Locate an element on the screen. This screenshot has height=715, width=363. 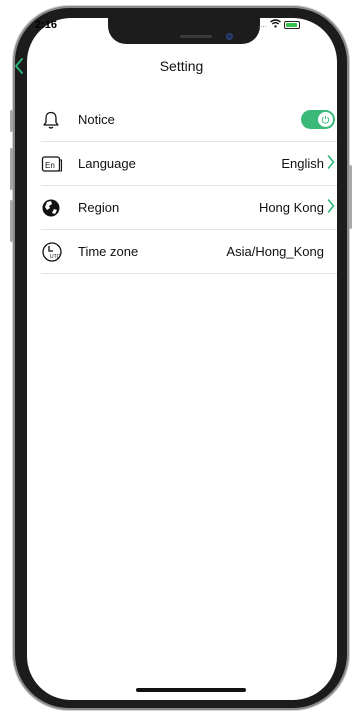
utc-clock-icon: UTC is located at coordinates (55, 251).